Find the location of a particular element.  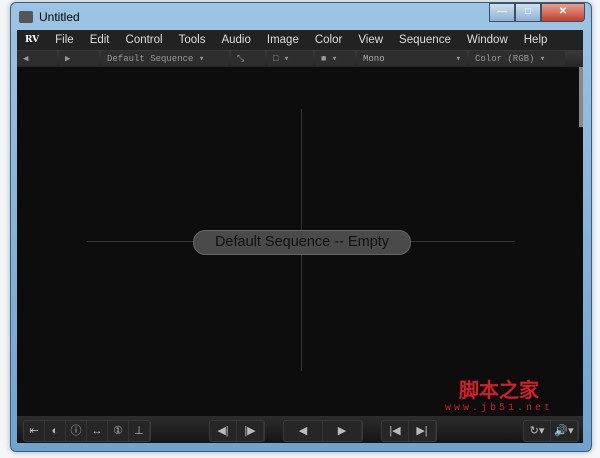

maximize-button: □ is located at coordinates (528, 12).